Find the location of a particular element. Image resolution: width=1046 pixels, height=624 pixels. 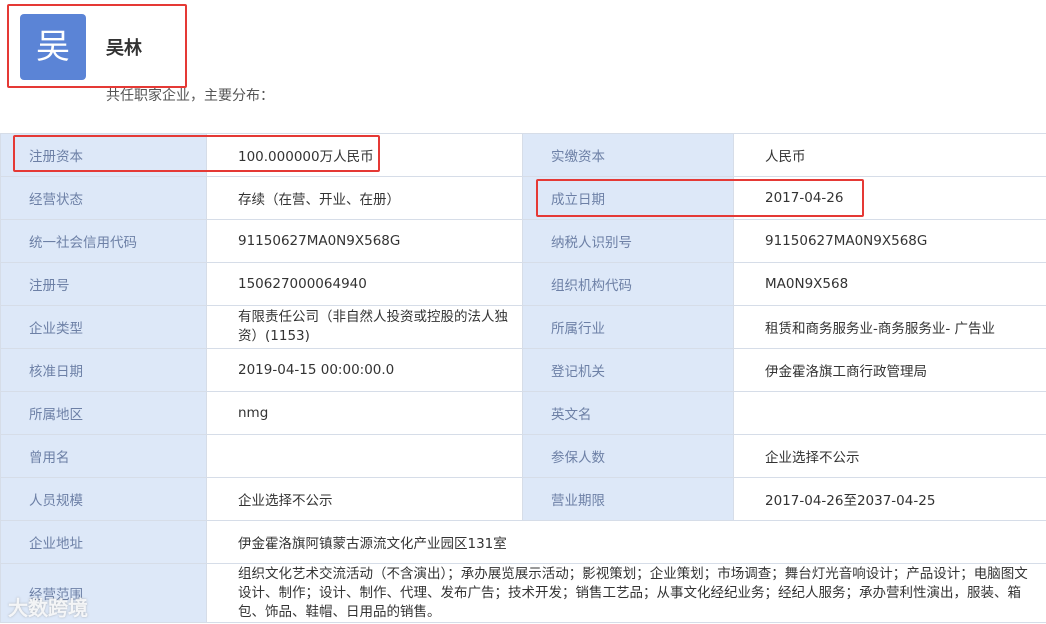

credit-code-value: 91150627MA0N9X568G is located at coordinates (364, 241).